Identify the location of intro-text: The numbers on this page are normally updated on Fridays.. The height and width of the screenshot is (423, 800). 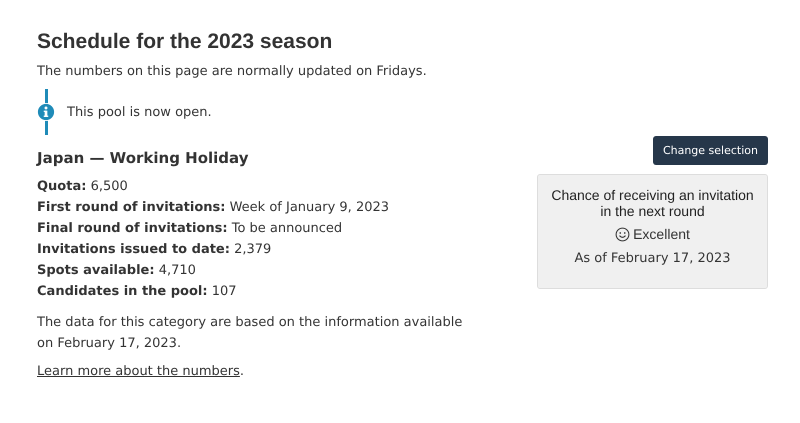
(232, 71).